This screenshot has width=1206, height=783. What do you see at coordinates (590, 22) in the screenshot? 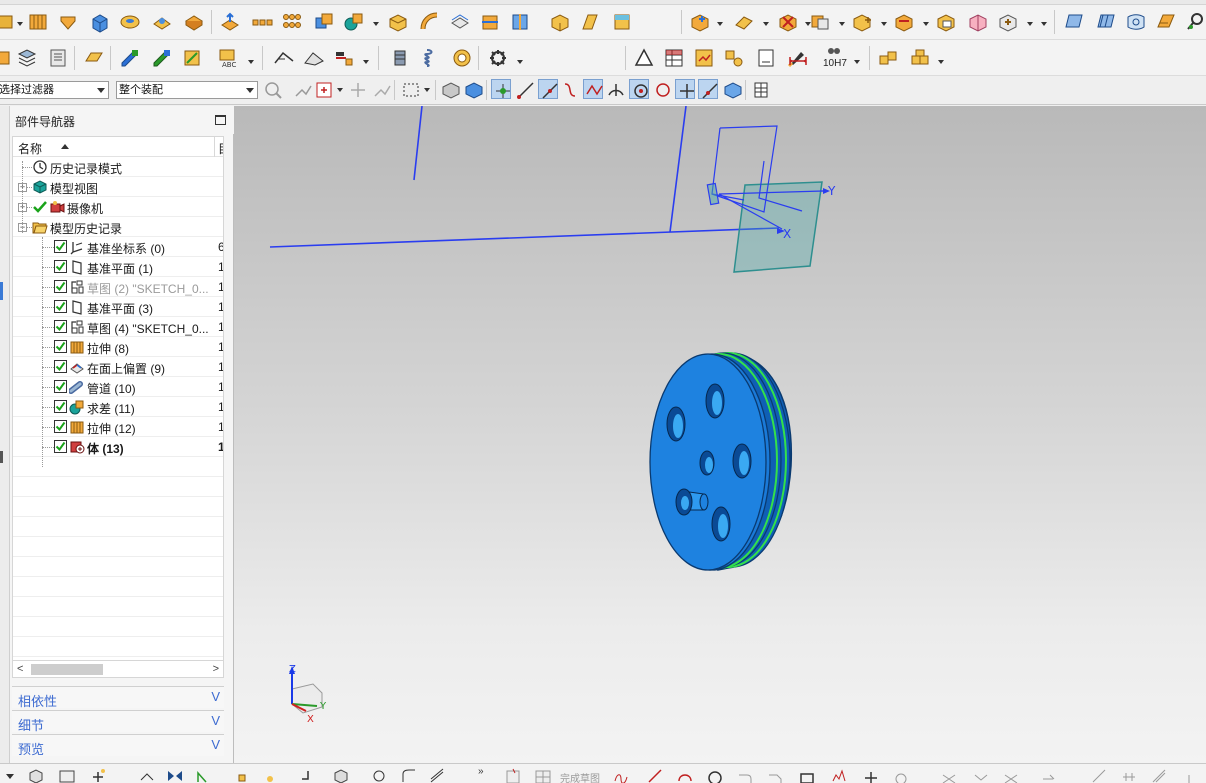
I see `draft-tool-icon` at bounding box center [590, 22].